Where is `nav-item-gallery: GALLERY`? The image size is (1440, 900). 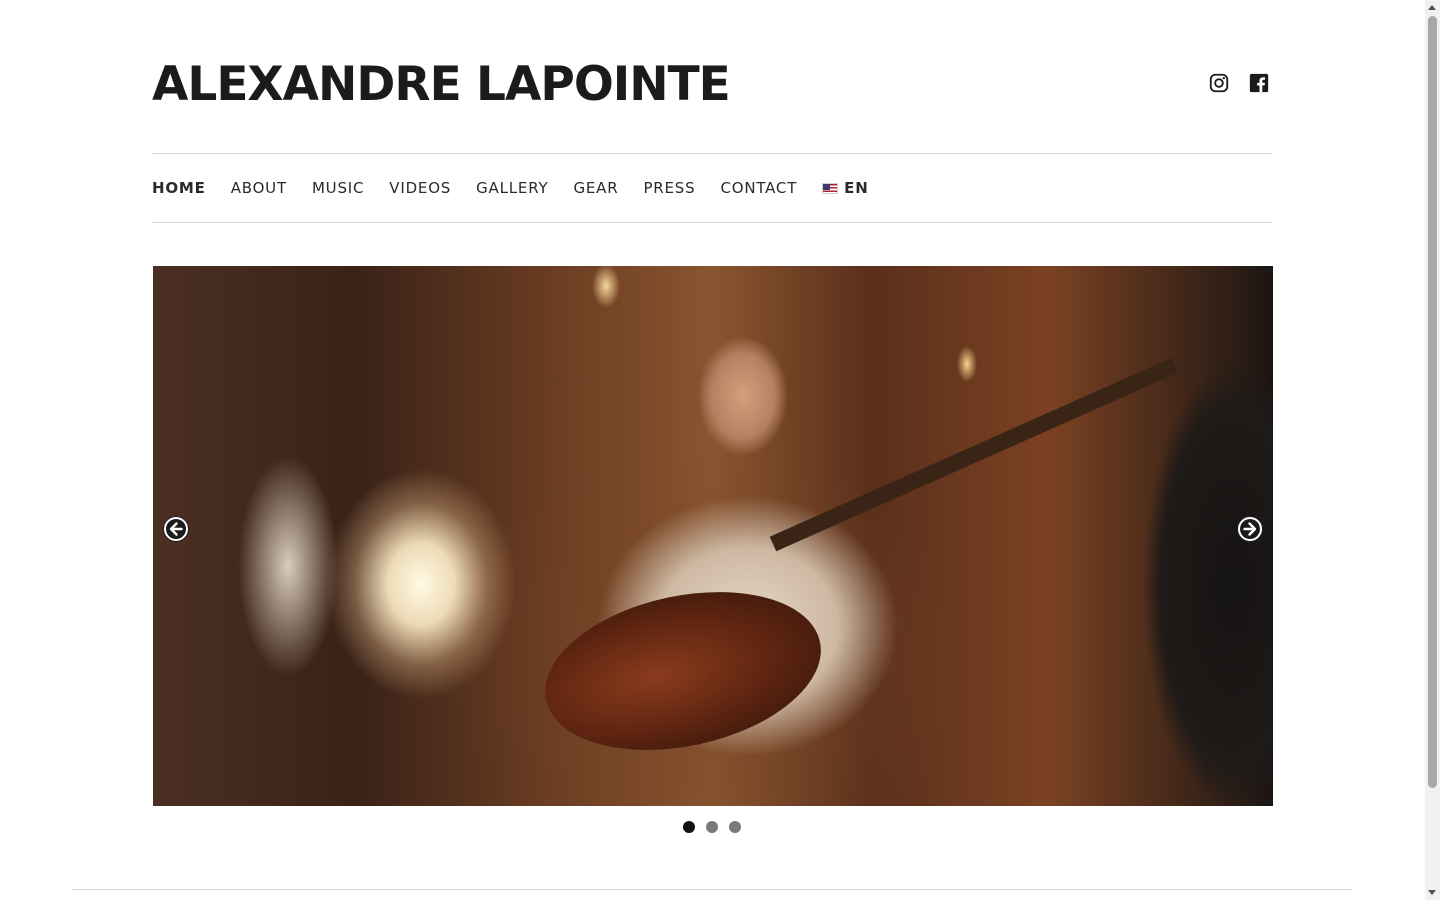 nav-item-gallery: GALLERY is located at coordinates (512, 188).